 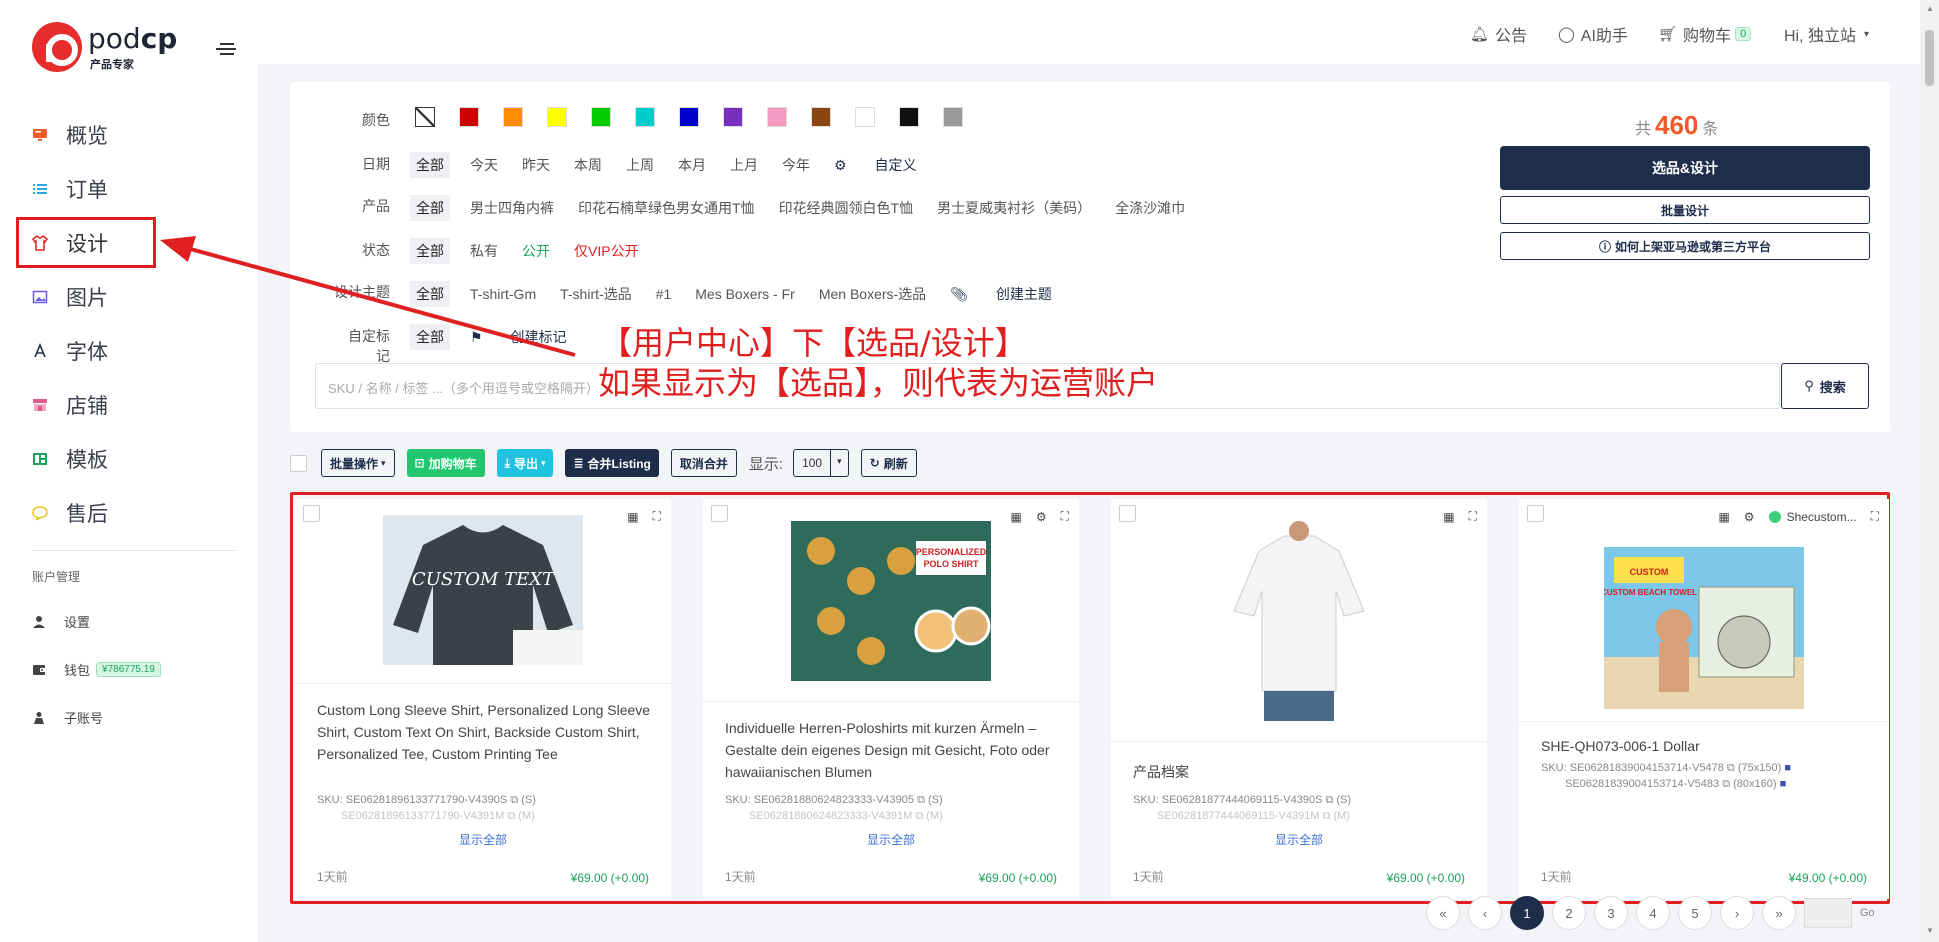 I want to click on custom-date-button: ⚙ 自定义, so click(x=875, y=165).